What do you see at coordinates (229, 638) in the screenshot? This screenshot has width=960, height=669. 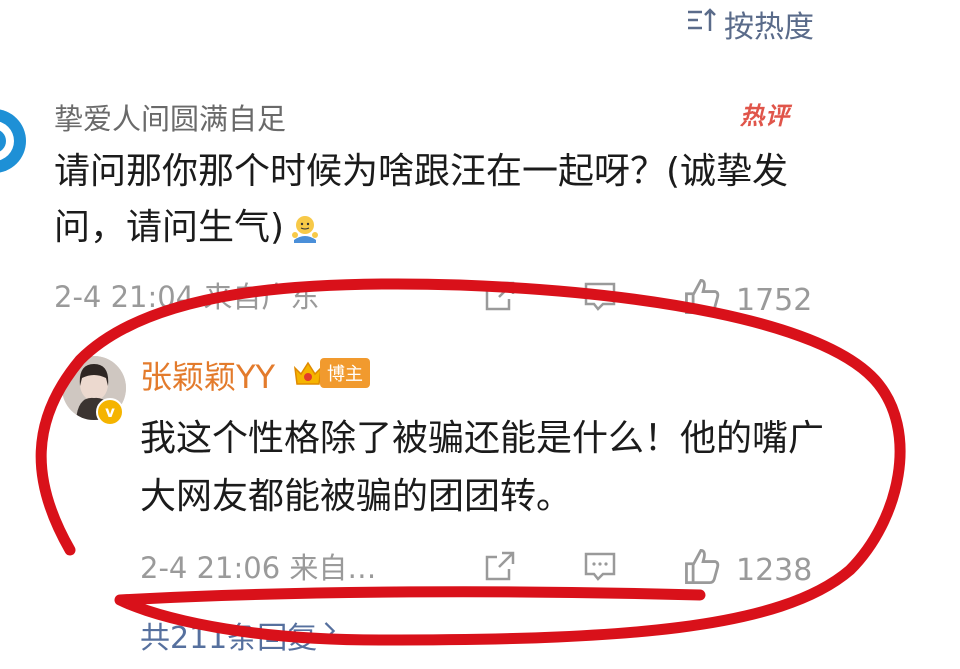 I see `total-replies-label: 共211条回复` at bounding box center [229, 638].